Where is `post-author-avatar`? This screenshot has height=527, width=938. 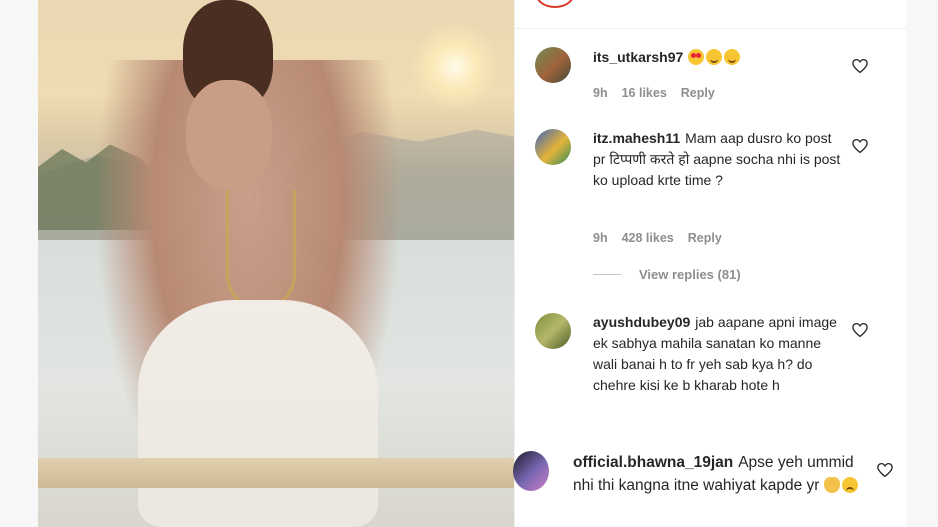 post-author-avatar is located at coordinates (555, 4).